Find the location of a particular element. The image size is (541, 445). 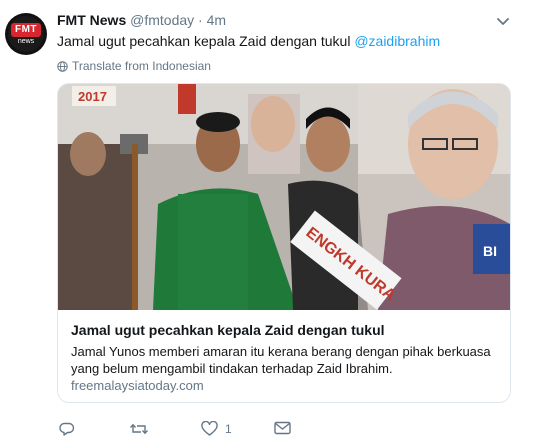

reply-button is located at coordinates (70, 429).